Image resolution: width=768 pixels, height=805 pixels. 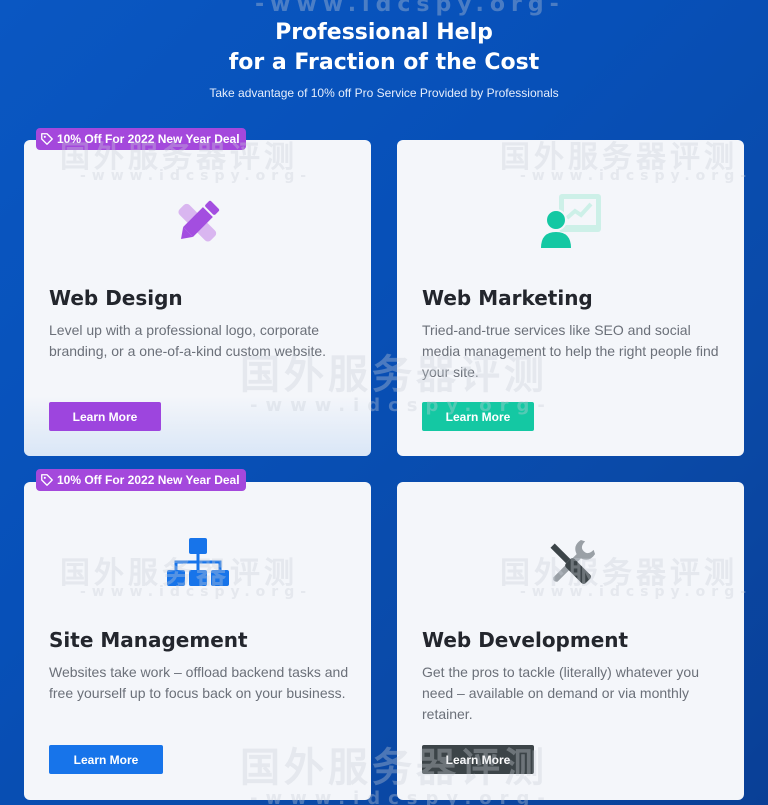 What do you see at coordinates (384, 32) in the screenshot?
I see `title-line-1: Professional Help` at bounding box center [384, 32].